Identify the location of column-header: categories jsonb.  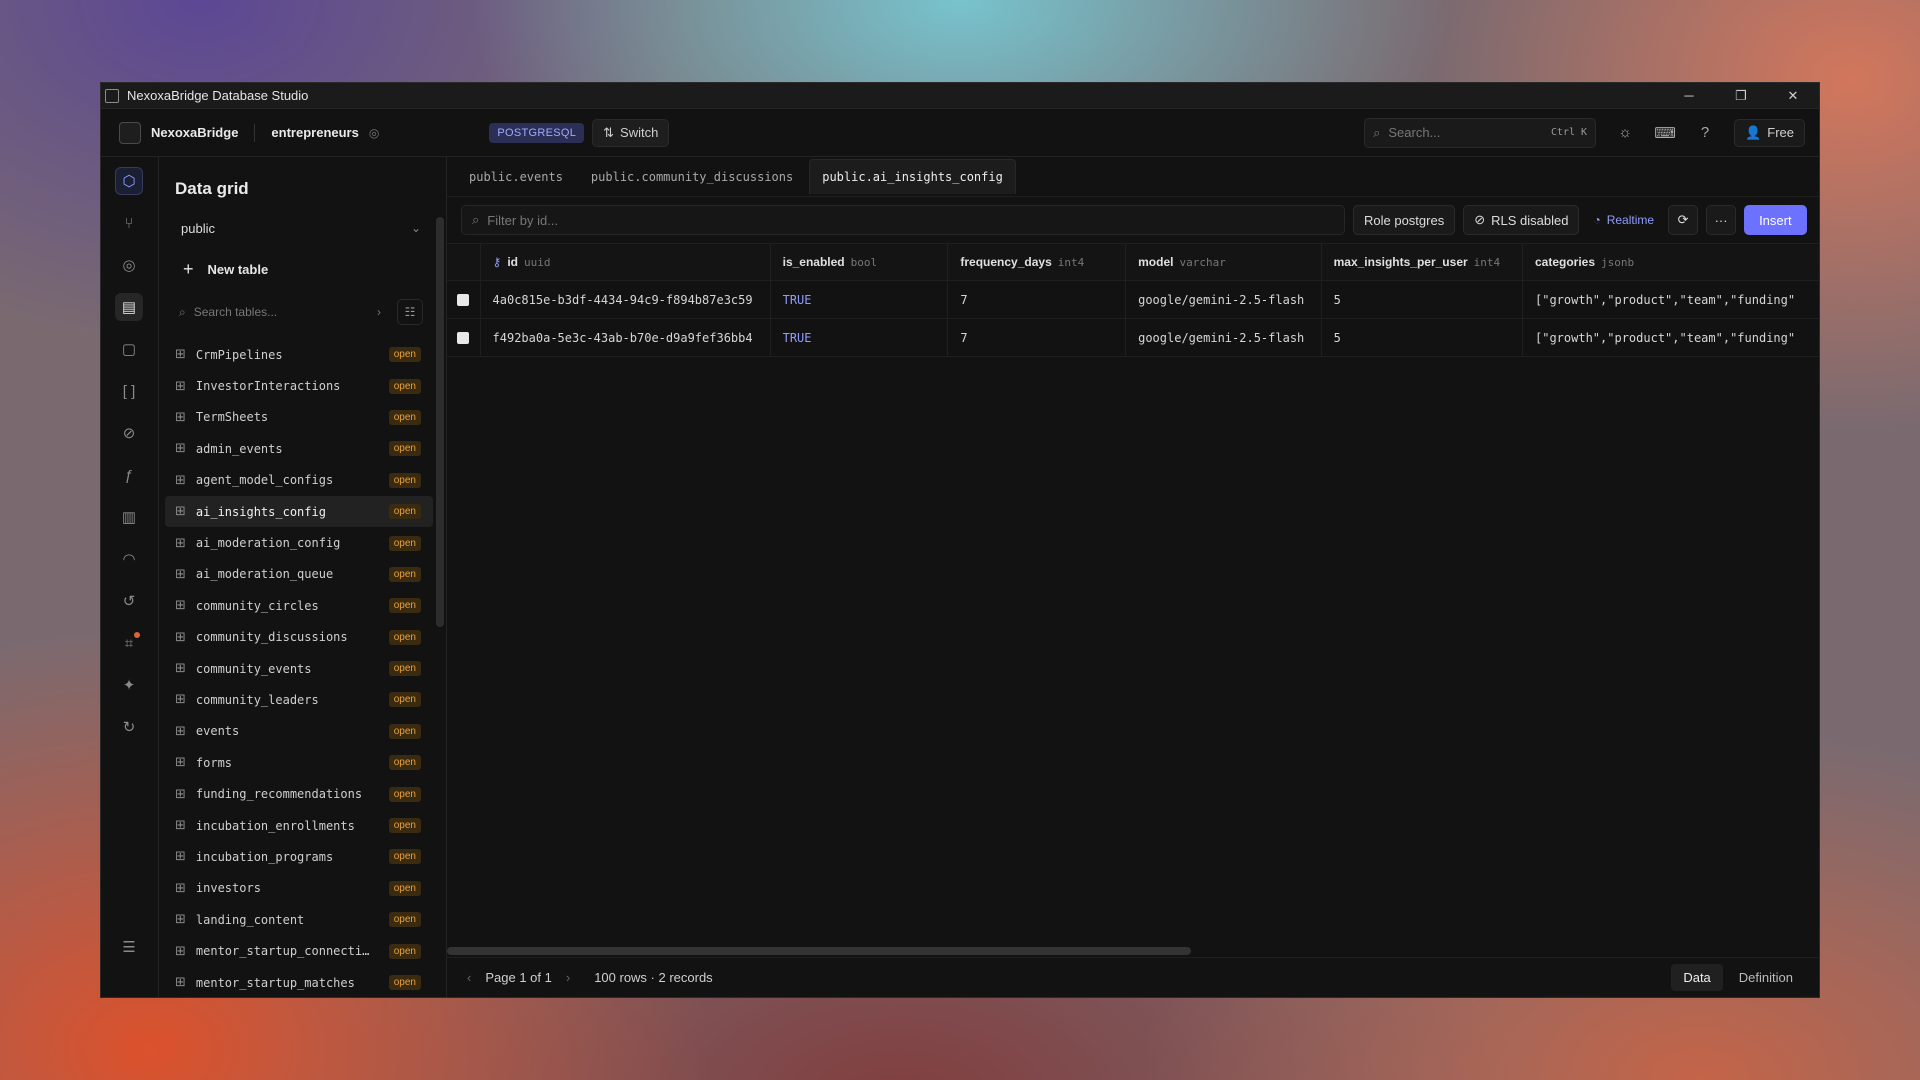
(1671, 262).